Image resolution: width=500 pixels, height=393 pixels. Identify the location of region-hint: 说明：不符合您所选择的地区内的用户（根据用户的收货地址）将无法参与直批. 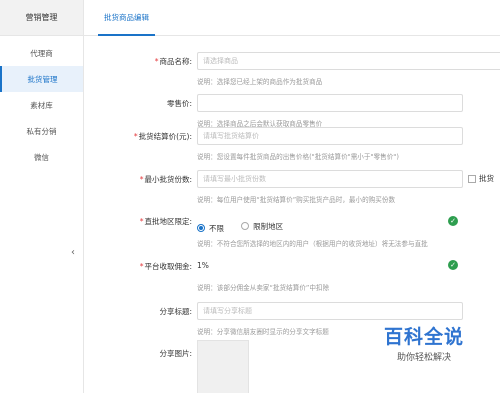
(312, 244).